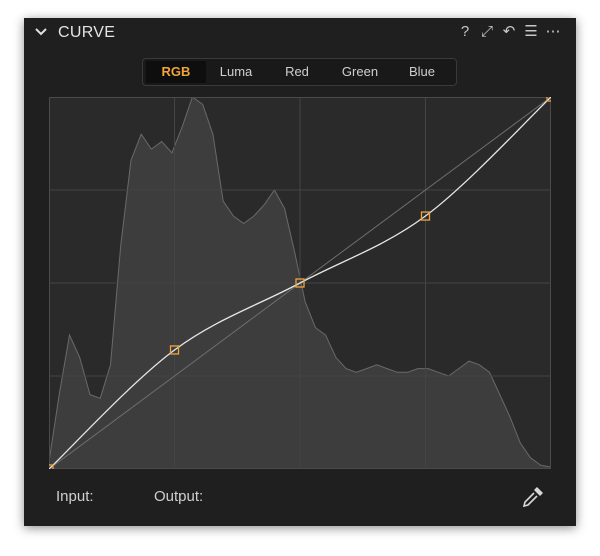 Image resolution: width=600 pixels, height=556 pixels. I want to click on reset-icon: ↶, so click(509, 32).